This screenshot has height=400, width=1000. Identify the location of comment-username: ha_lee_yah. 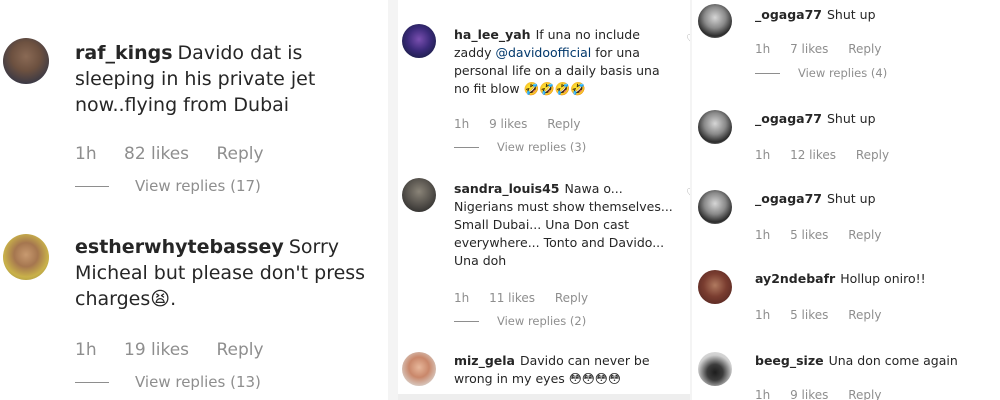
(492, 34).